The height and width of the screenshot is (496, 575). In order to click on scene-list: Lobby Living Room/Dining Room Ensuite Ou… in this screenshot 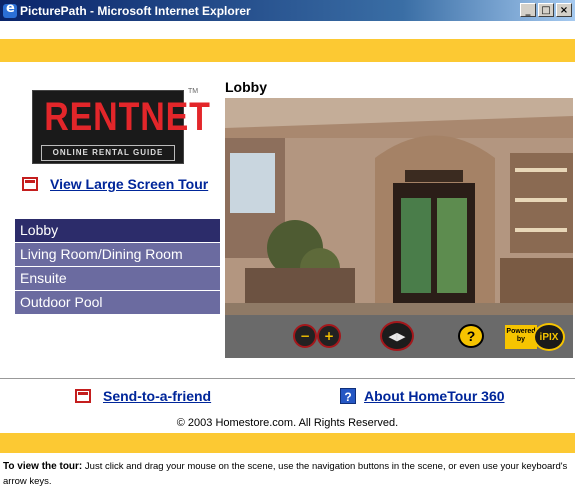, I will do `click(117, 267)`.